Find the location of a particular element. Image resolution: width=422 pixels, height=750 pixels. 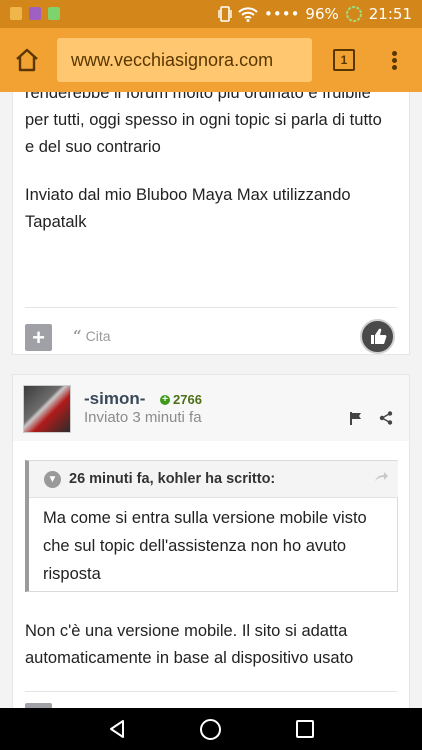

browser-toolbar: www.vecchiasignora.com 1 is located at coordinates (211, 60).